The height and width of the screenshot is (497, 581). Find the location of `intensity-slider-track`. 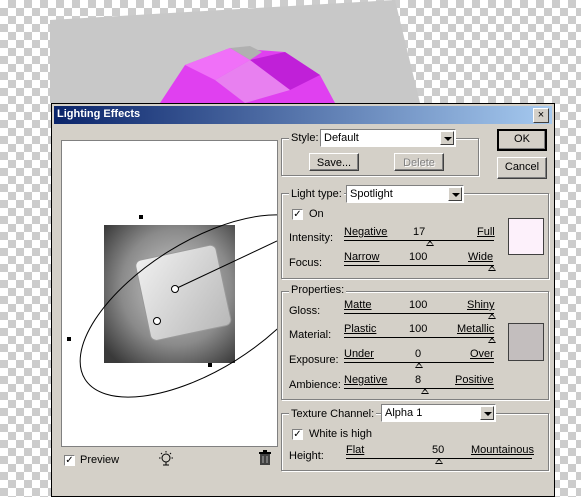

intensity-slider-track is located at coordinates (419, 240).